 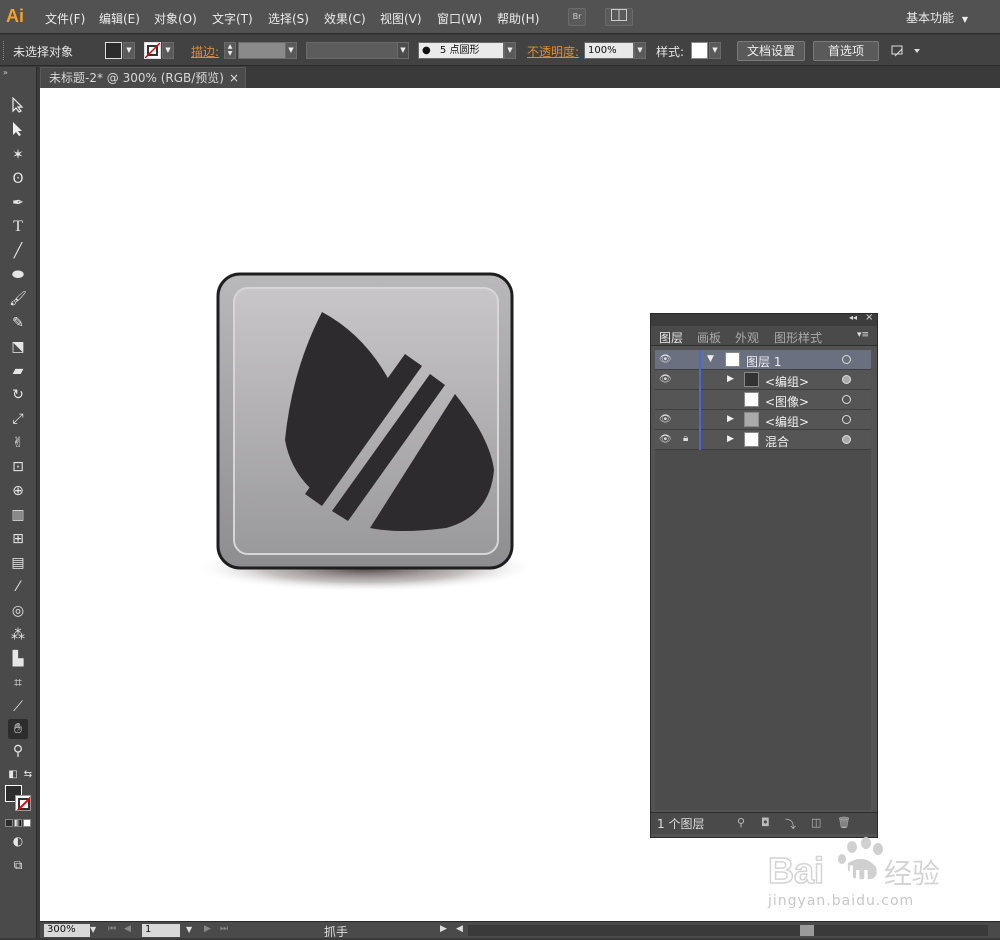 I want to click on line-tool-icon: ╱, so click(x=18, y=251).